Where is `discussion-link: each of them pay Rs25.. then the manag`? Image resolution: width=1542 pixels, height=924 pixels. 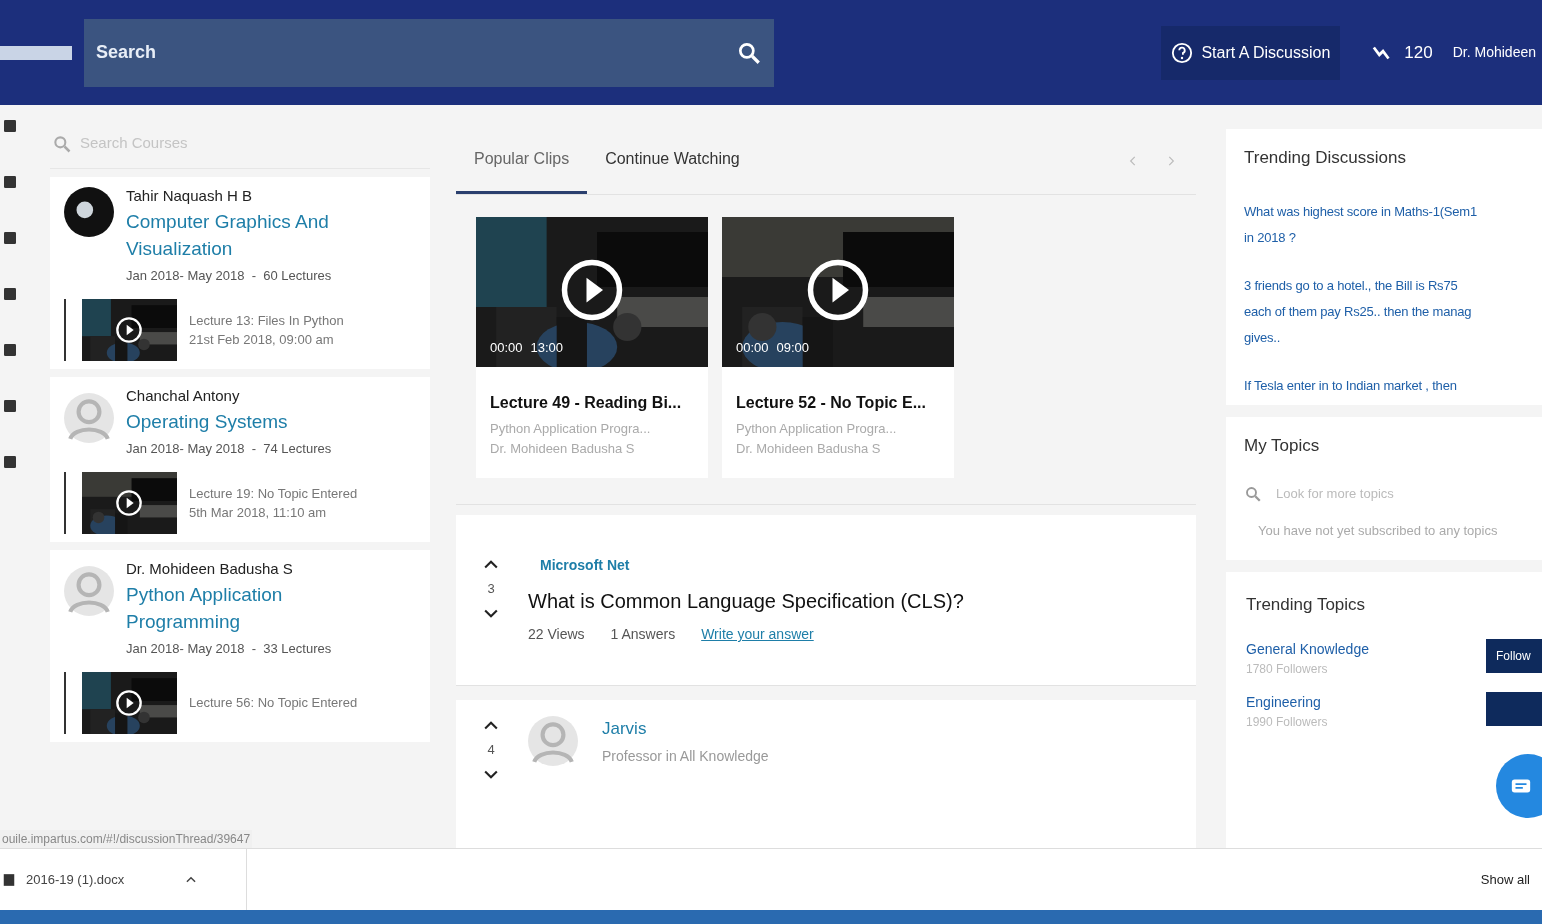 discussion-link: each of them pay Rs25.. then the manag is located at coordinates (1391, 311).